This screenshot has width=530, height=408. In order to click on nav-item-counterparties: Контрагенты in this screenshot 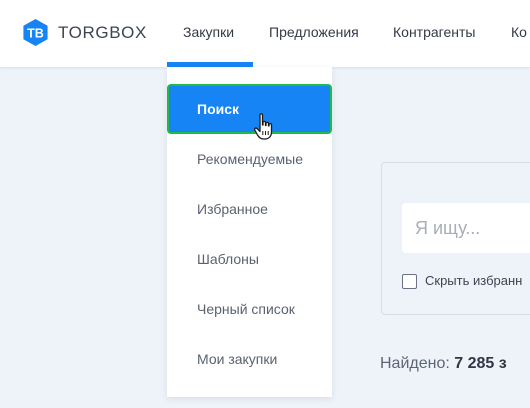, I will do `click(434, 32)`.